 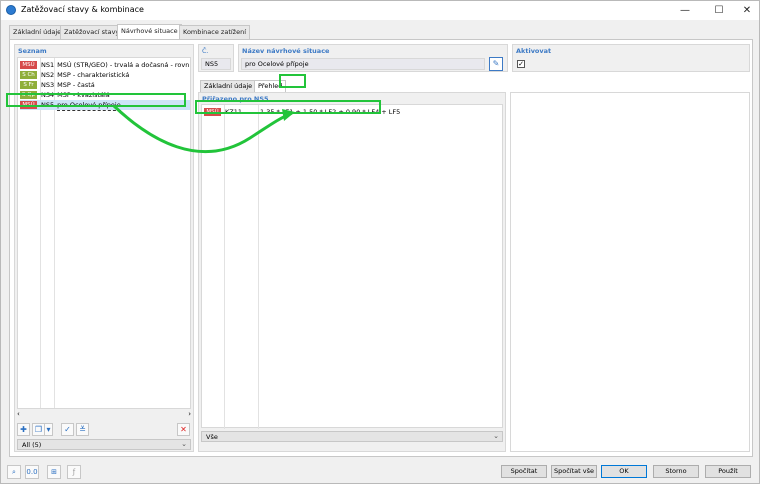 What do you see at coordinates (728, 471) in the screenshot?
I see `apply-button: Použít` at bounding box center [728, 471].